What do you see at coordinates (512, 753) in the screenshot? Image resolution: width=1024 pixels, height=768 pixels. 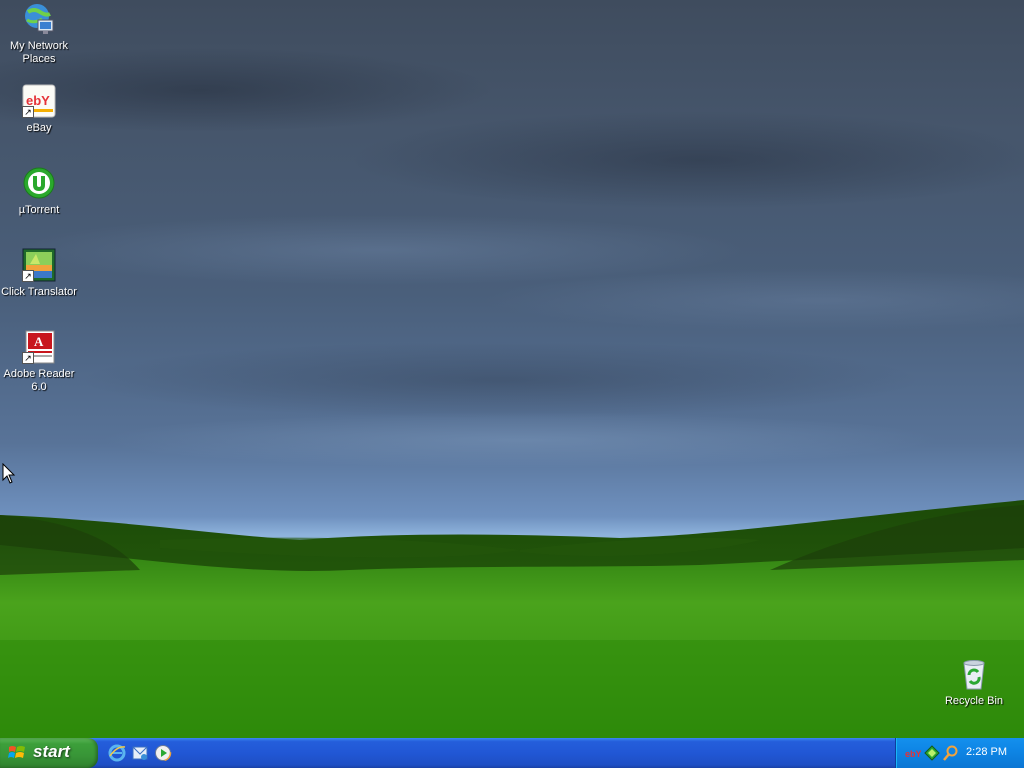 I see `taskbar: start ebY 2:28 PM` at bounding box center [512, 753].